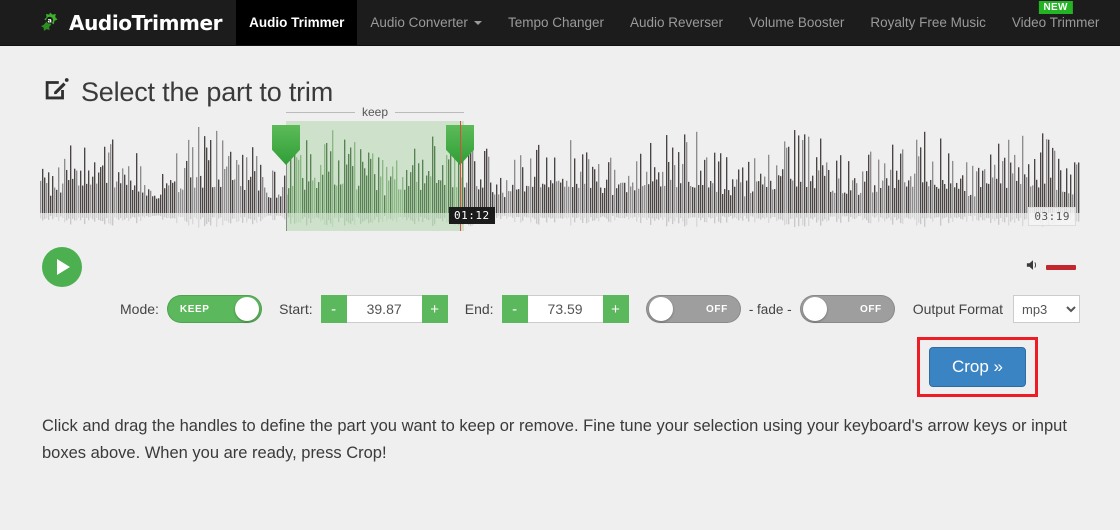  I want to click on crop-highlight-box: Crop », so click(977, 367).